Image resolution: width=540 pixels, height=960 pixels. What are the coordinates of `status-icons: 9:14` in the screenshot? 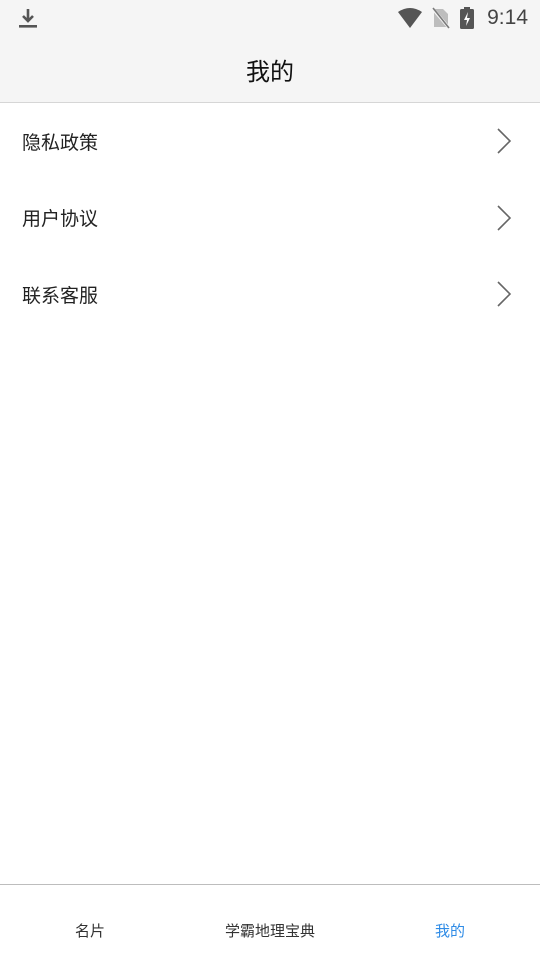 It's located at (462, 18).